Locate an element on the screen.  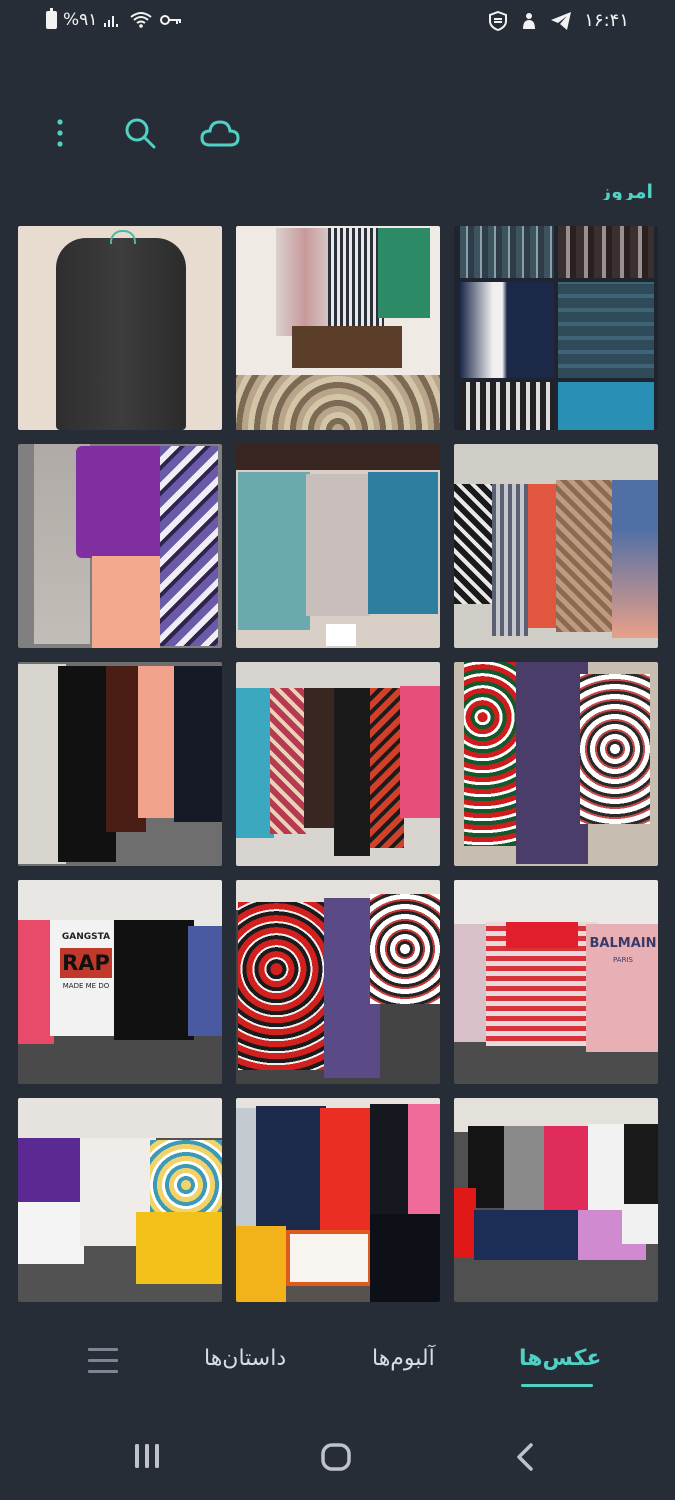
photo-content: PARIS is located at coordinates (623, 960).